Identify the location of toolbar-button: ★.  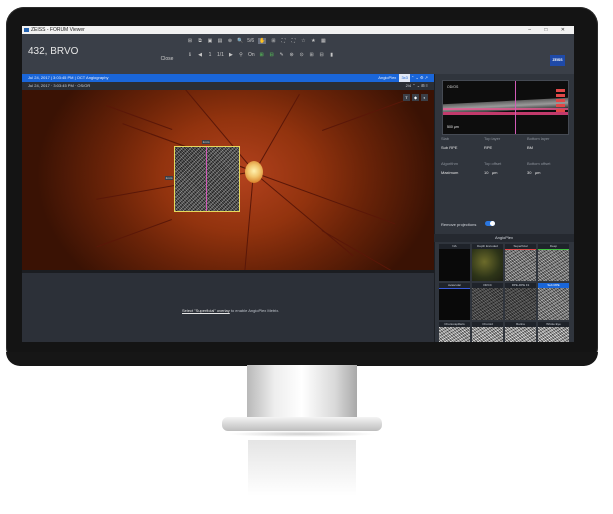
(313, 41).